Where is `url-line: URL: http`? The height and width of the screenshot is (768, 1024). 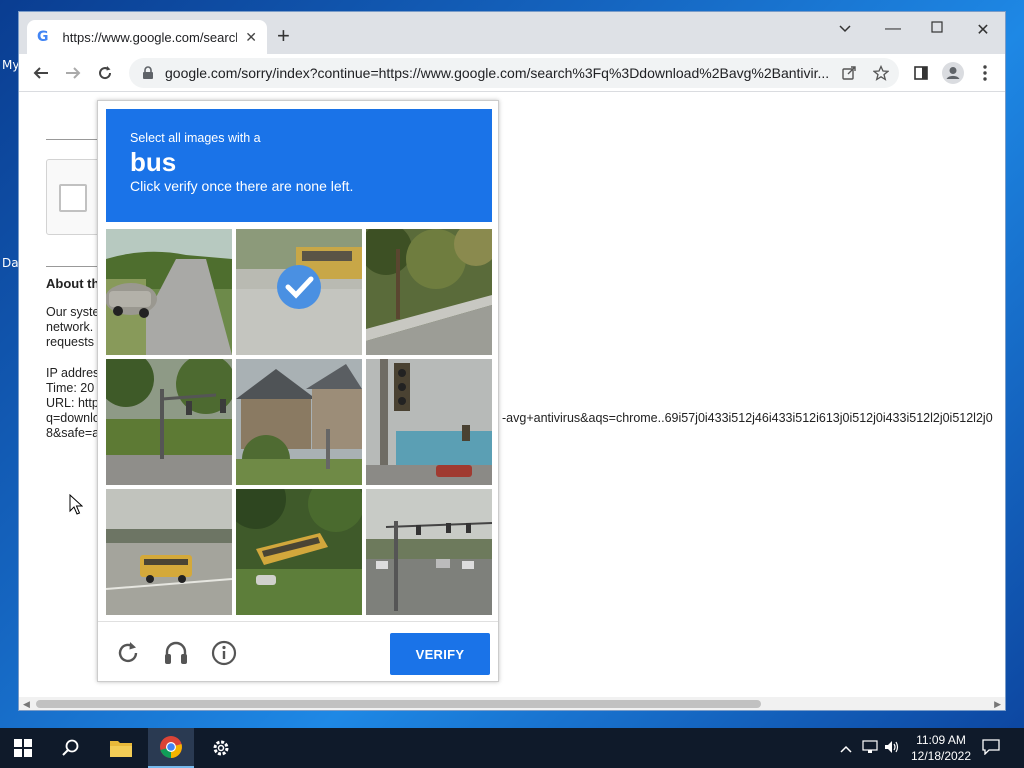
url-line: URL: http is located at coordinates (72, 403).